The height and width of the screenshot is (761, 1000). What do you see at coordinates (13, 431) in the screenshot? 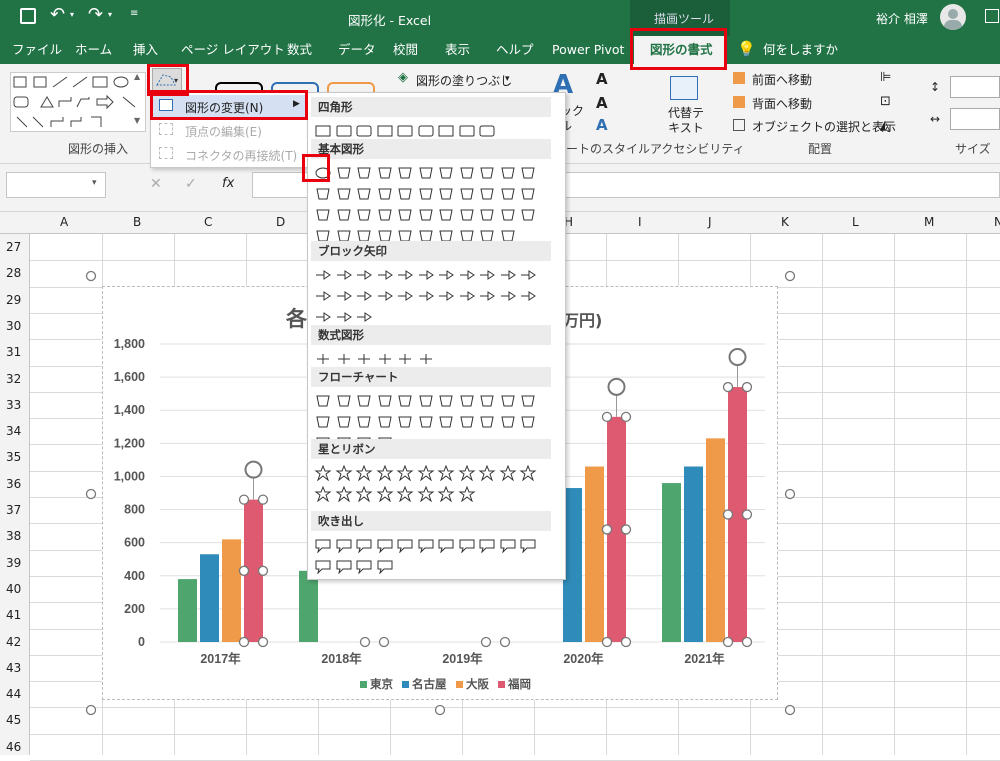
I see `row-34: 34` at bounding box center [13, 431].